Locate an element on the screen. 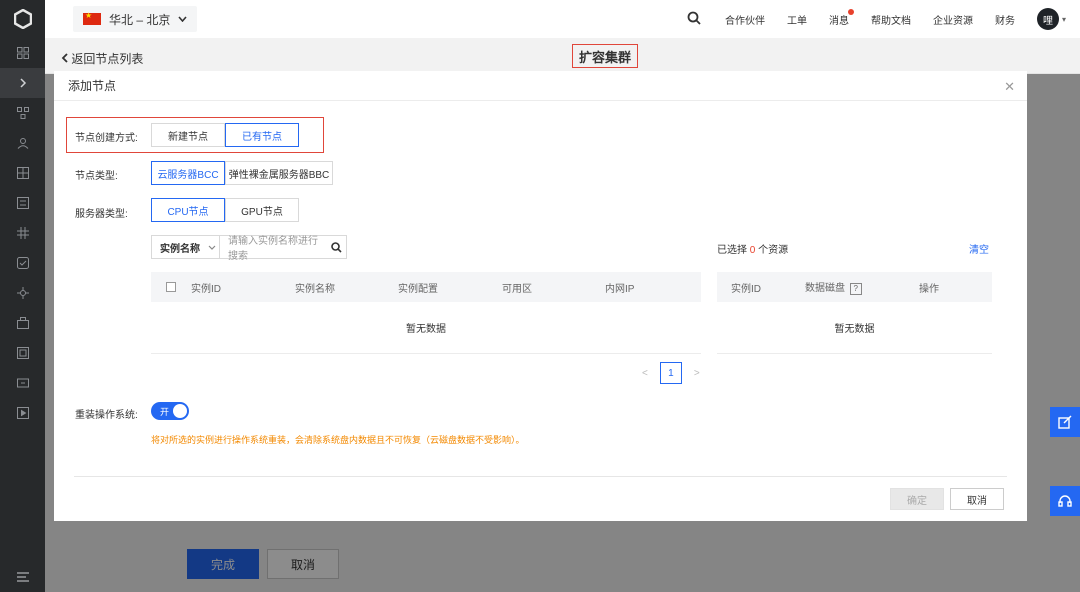  nav-finance: 财务 is located at coordinates (1005, 19).